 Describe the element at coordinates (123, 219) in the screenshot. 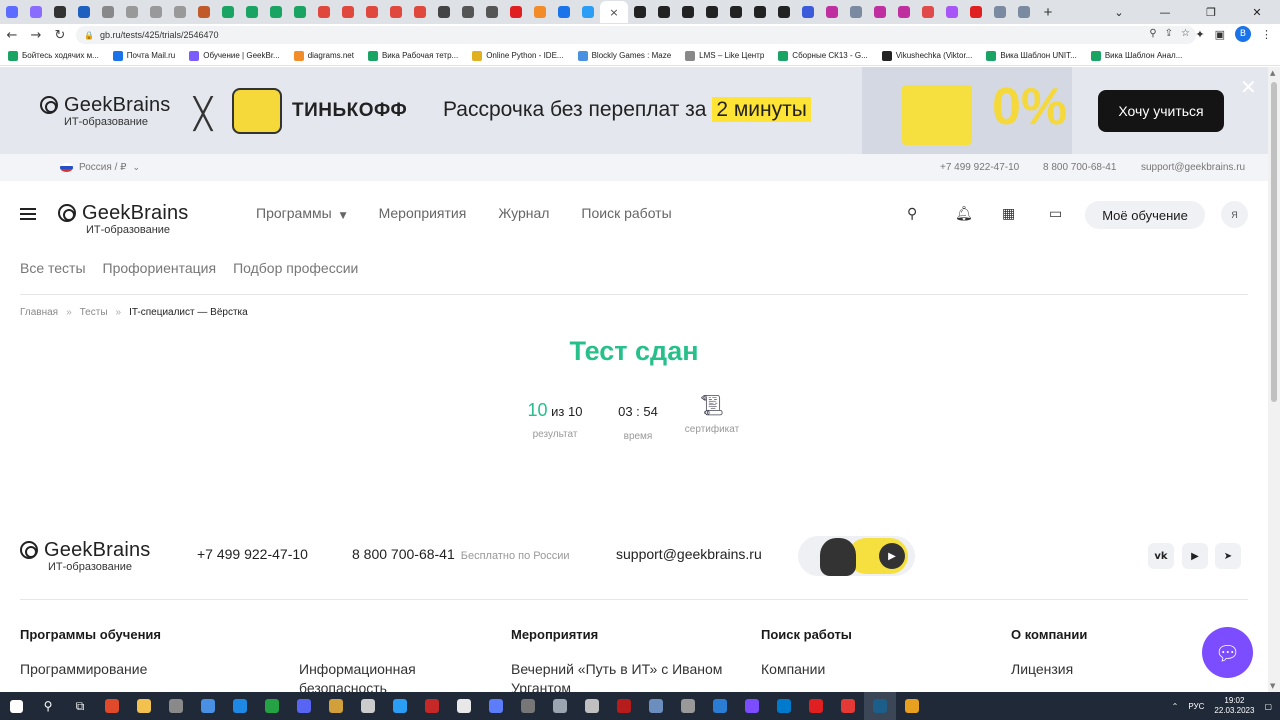

I see `header-logo: GeekBrains ИТ-образование` at that location.